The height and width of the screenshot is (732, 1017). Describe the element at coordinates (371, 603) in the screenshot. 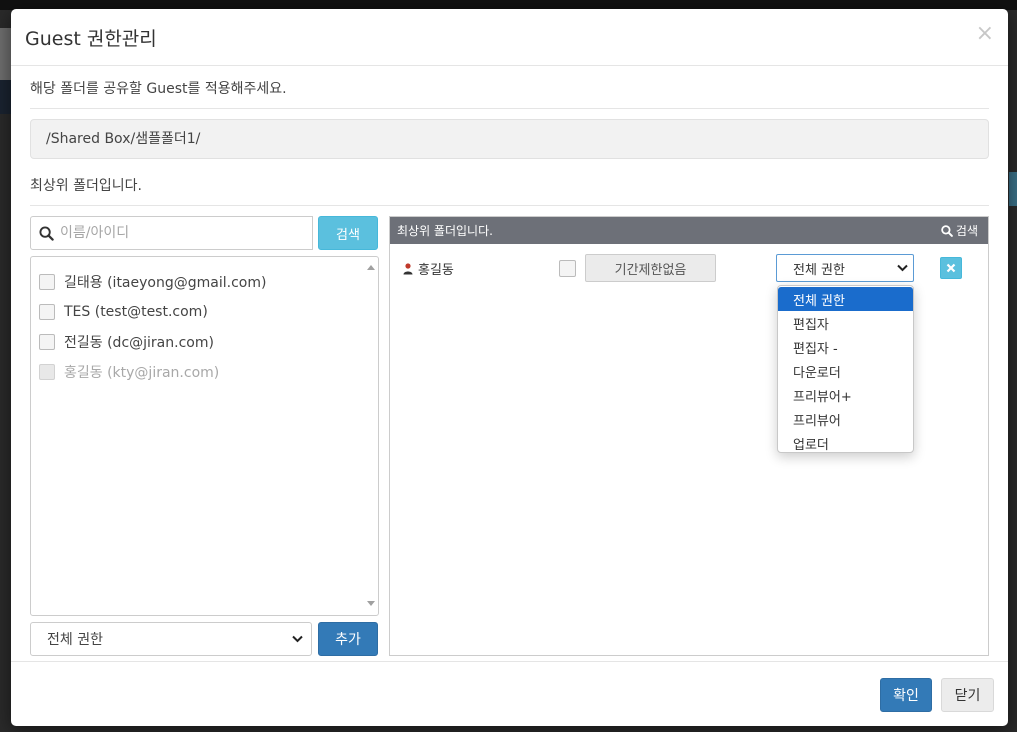

I see `scroll-down-arrow-icon` at that location.